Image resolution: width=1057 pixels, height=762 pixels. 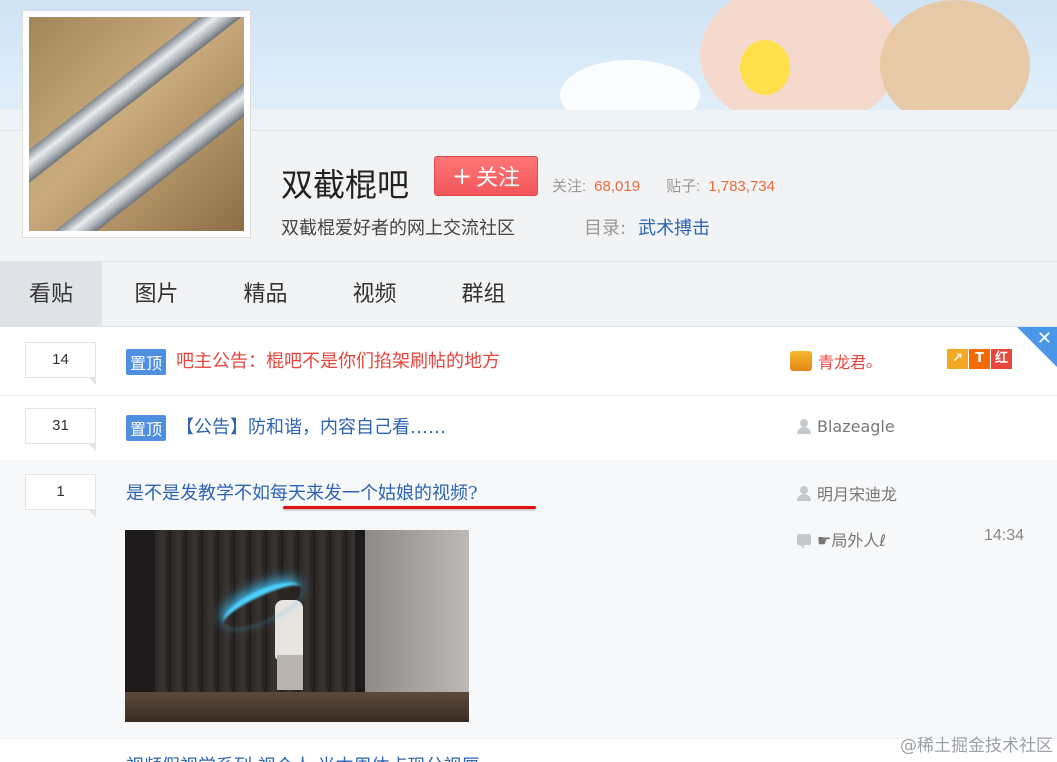 I want to click on author-name: 明月宋迪龙, so click(x=857, y=493).